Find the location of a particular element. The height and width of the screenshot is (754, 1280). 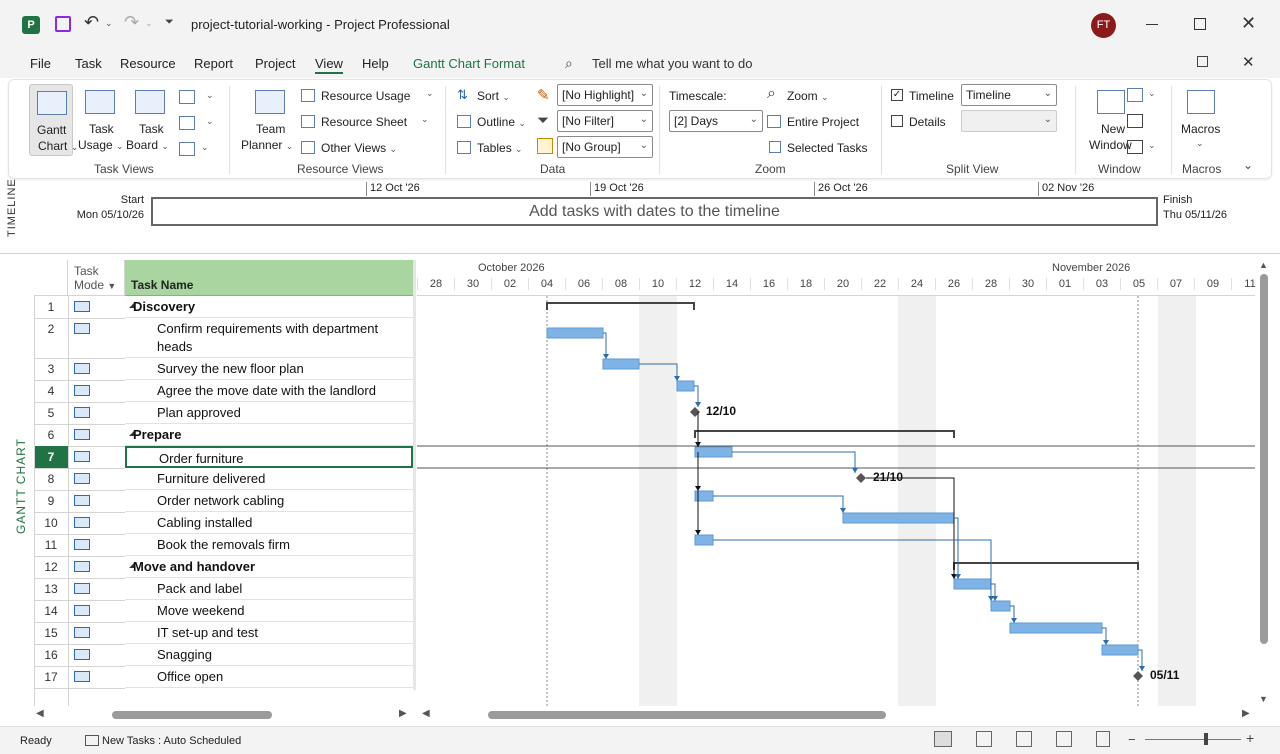

group-select: [No Group] ⌄ is located at coordinates (605, 147).